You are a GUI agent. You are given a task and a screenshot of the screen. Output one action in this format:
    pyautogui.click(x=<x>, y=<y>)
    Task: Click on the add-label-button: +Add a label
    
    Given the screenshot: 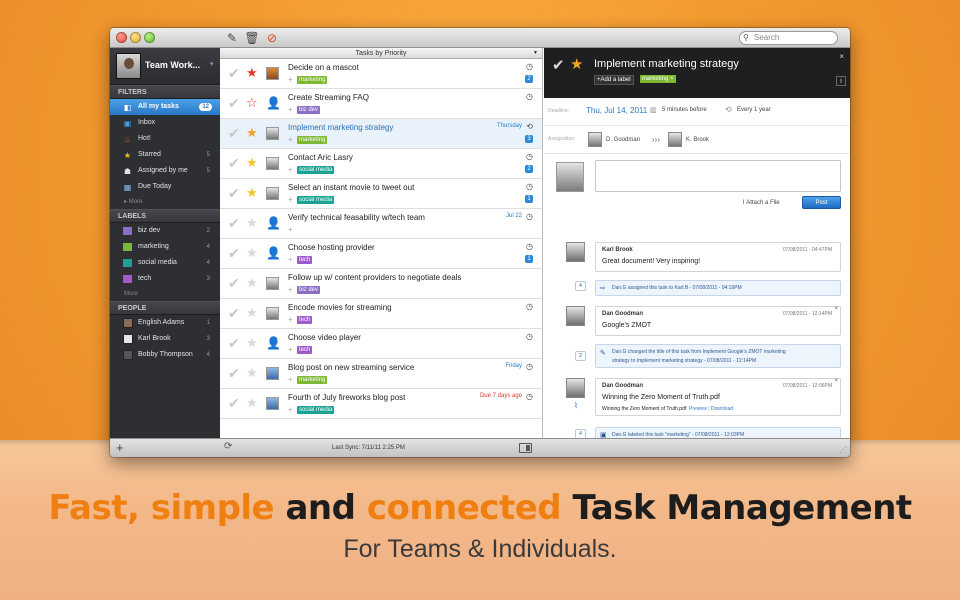 What is the action you would take?
    pyautogui.click(x=614, y=80)
    